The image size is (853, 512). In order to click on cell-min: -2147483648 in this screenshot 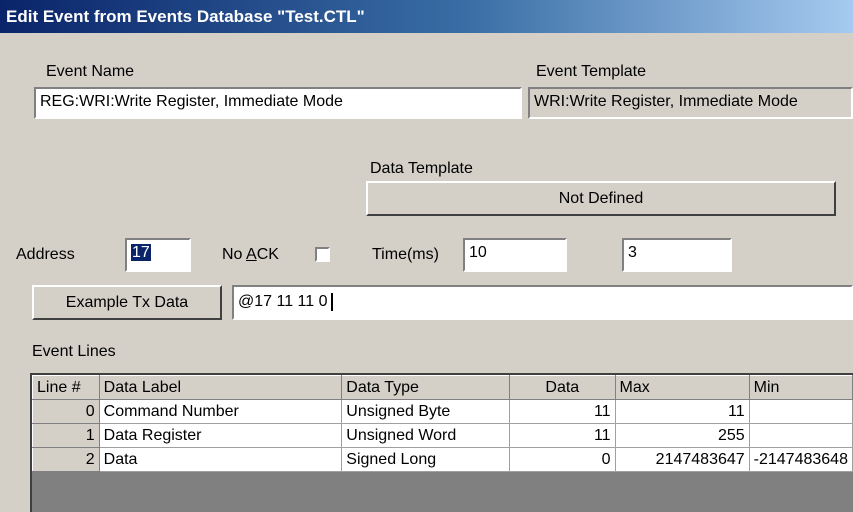, I will do `click(801, 459)`.